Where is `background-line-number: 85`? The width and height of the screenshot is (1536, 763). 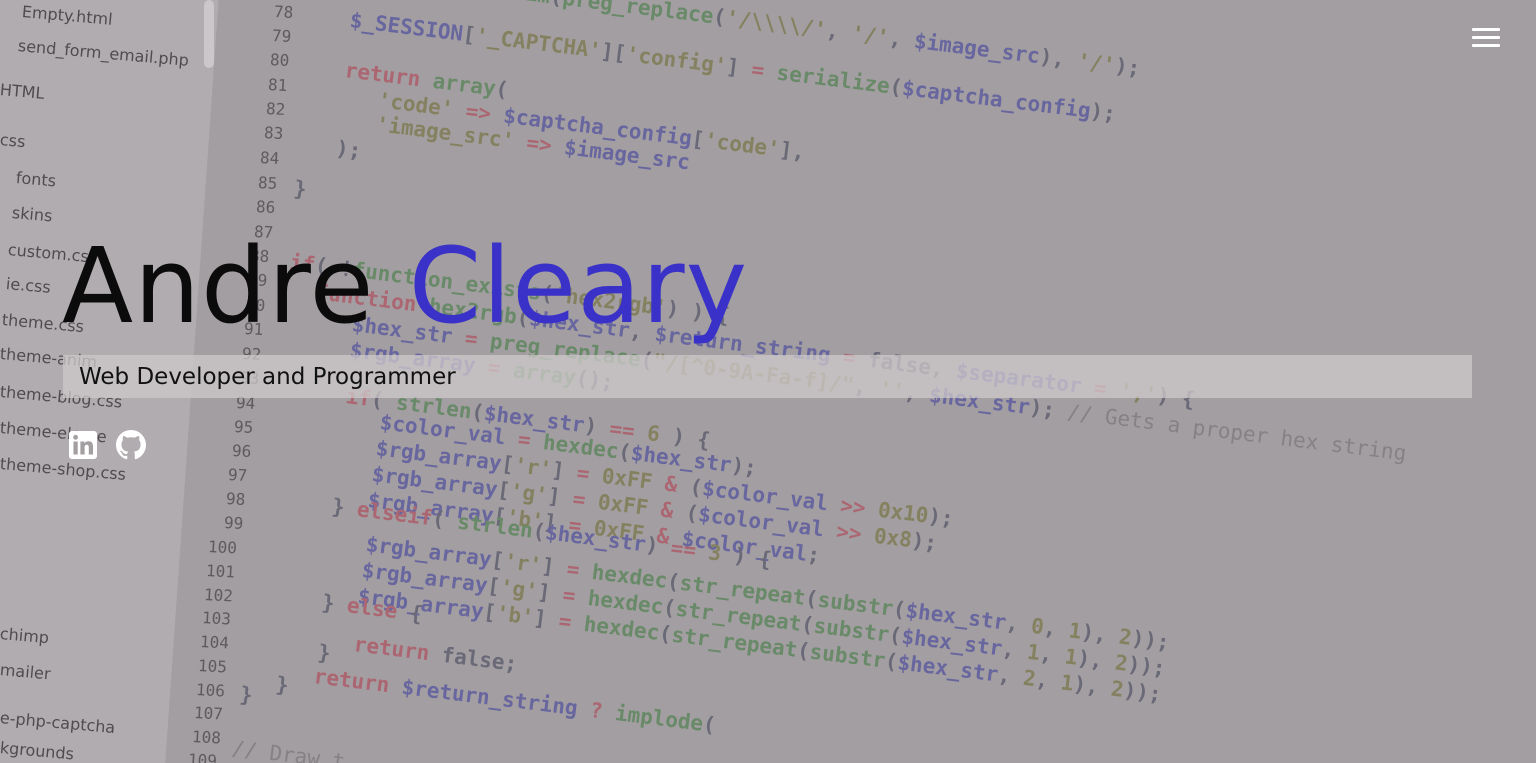 background-line-number: 85 is located at coordinates (267, 183).